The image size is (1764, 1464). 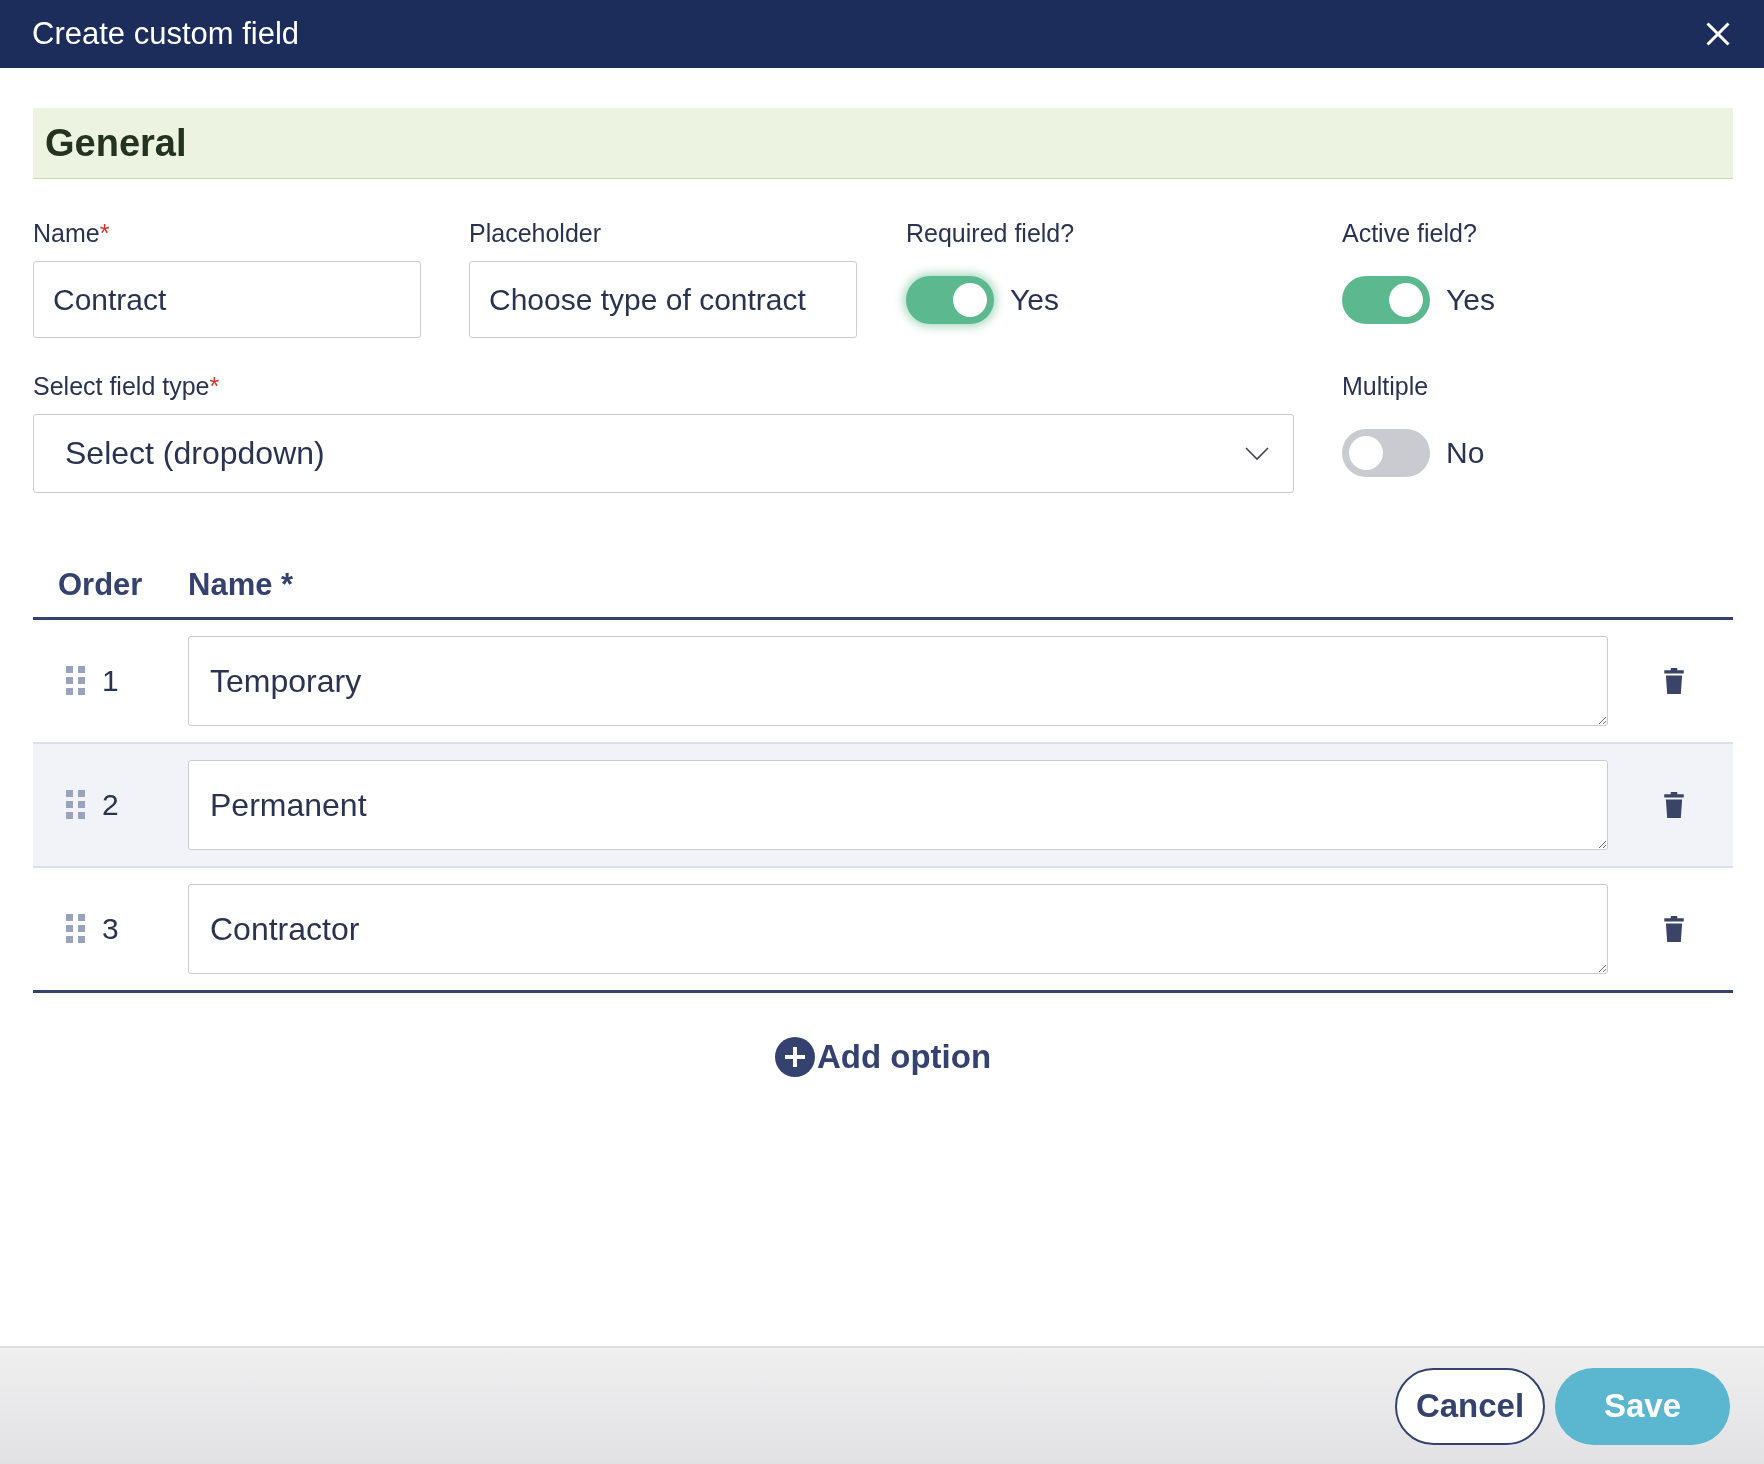 I want to click on field-label: Select field type, so click(x=121, y=386).